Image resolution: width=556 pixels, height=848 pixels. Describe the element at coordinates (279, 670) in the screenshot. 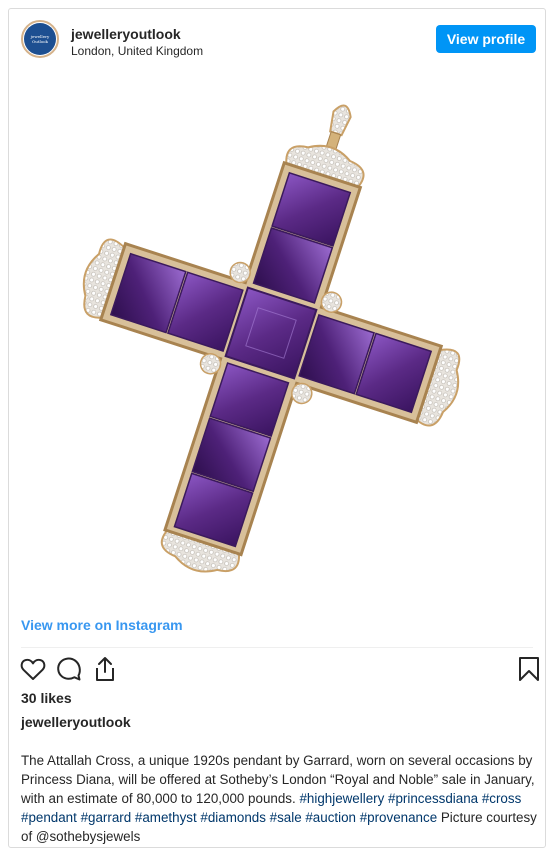

I see `action-bar` at that location.